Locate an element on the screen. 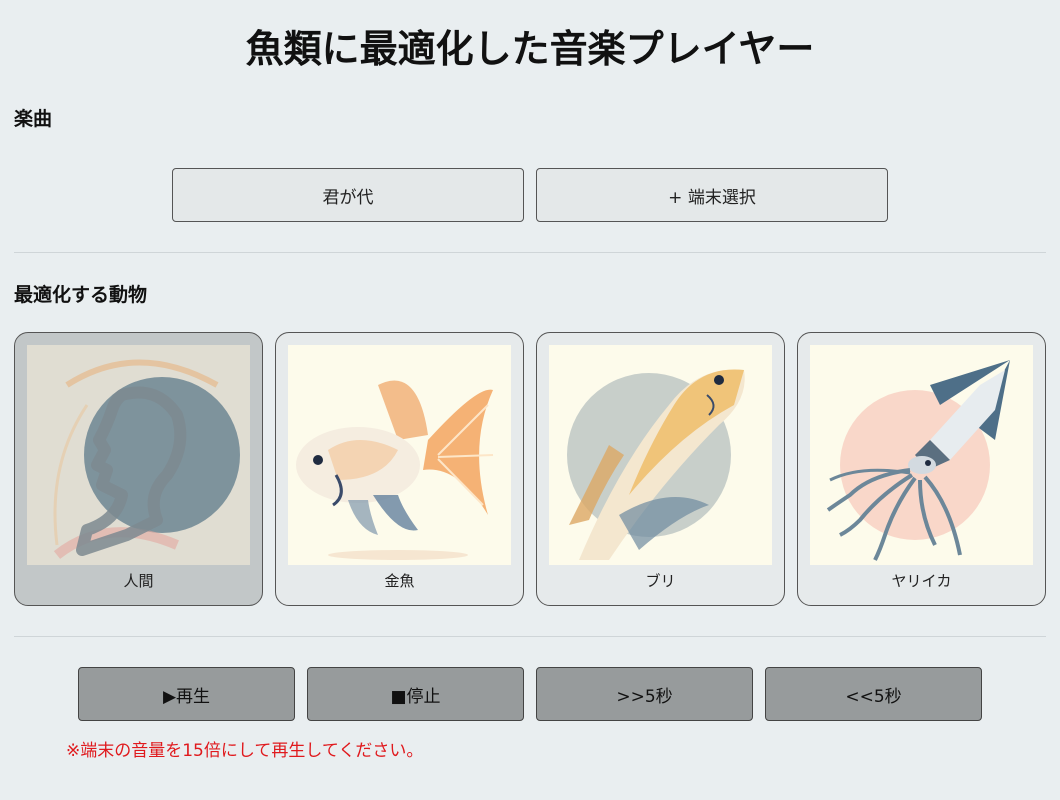 The image size is (1060, 800). page-title: 魚類に最適化した音楽プレイヤー is located at coordinates (530, 49).